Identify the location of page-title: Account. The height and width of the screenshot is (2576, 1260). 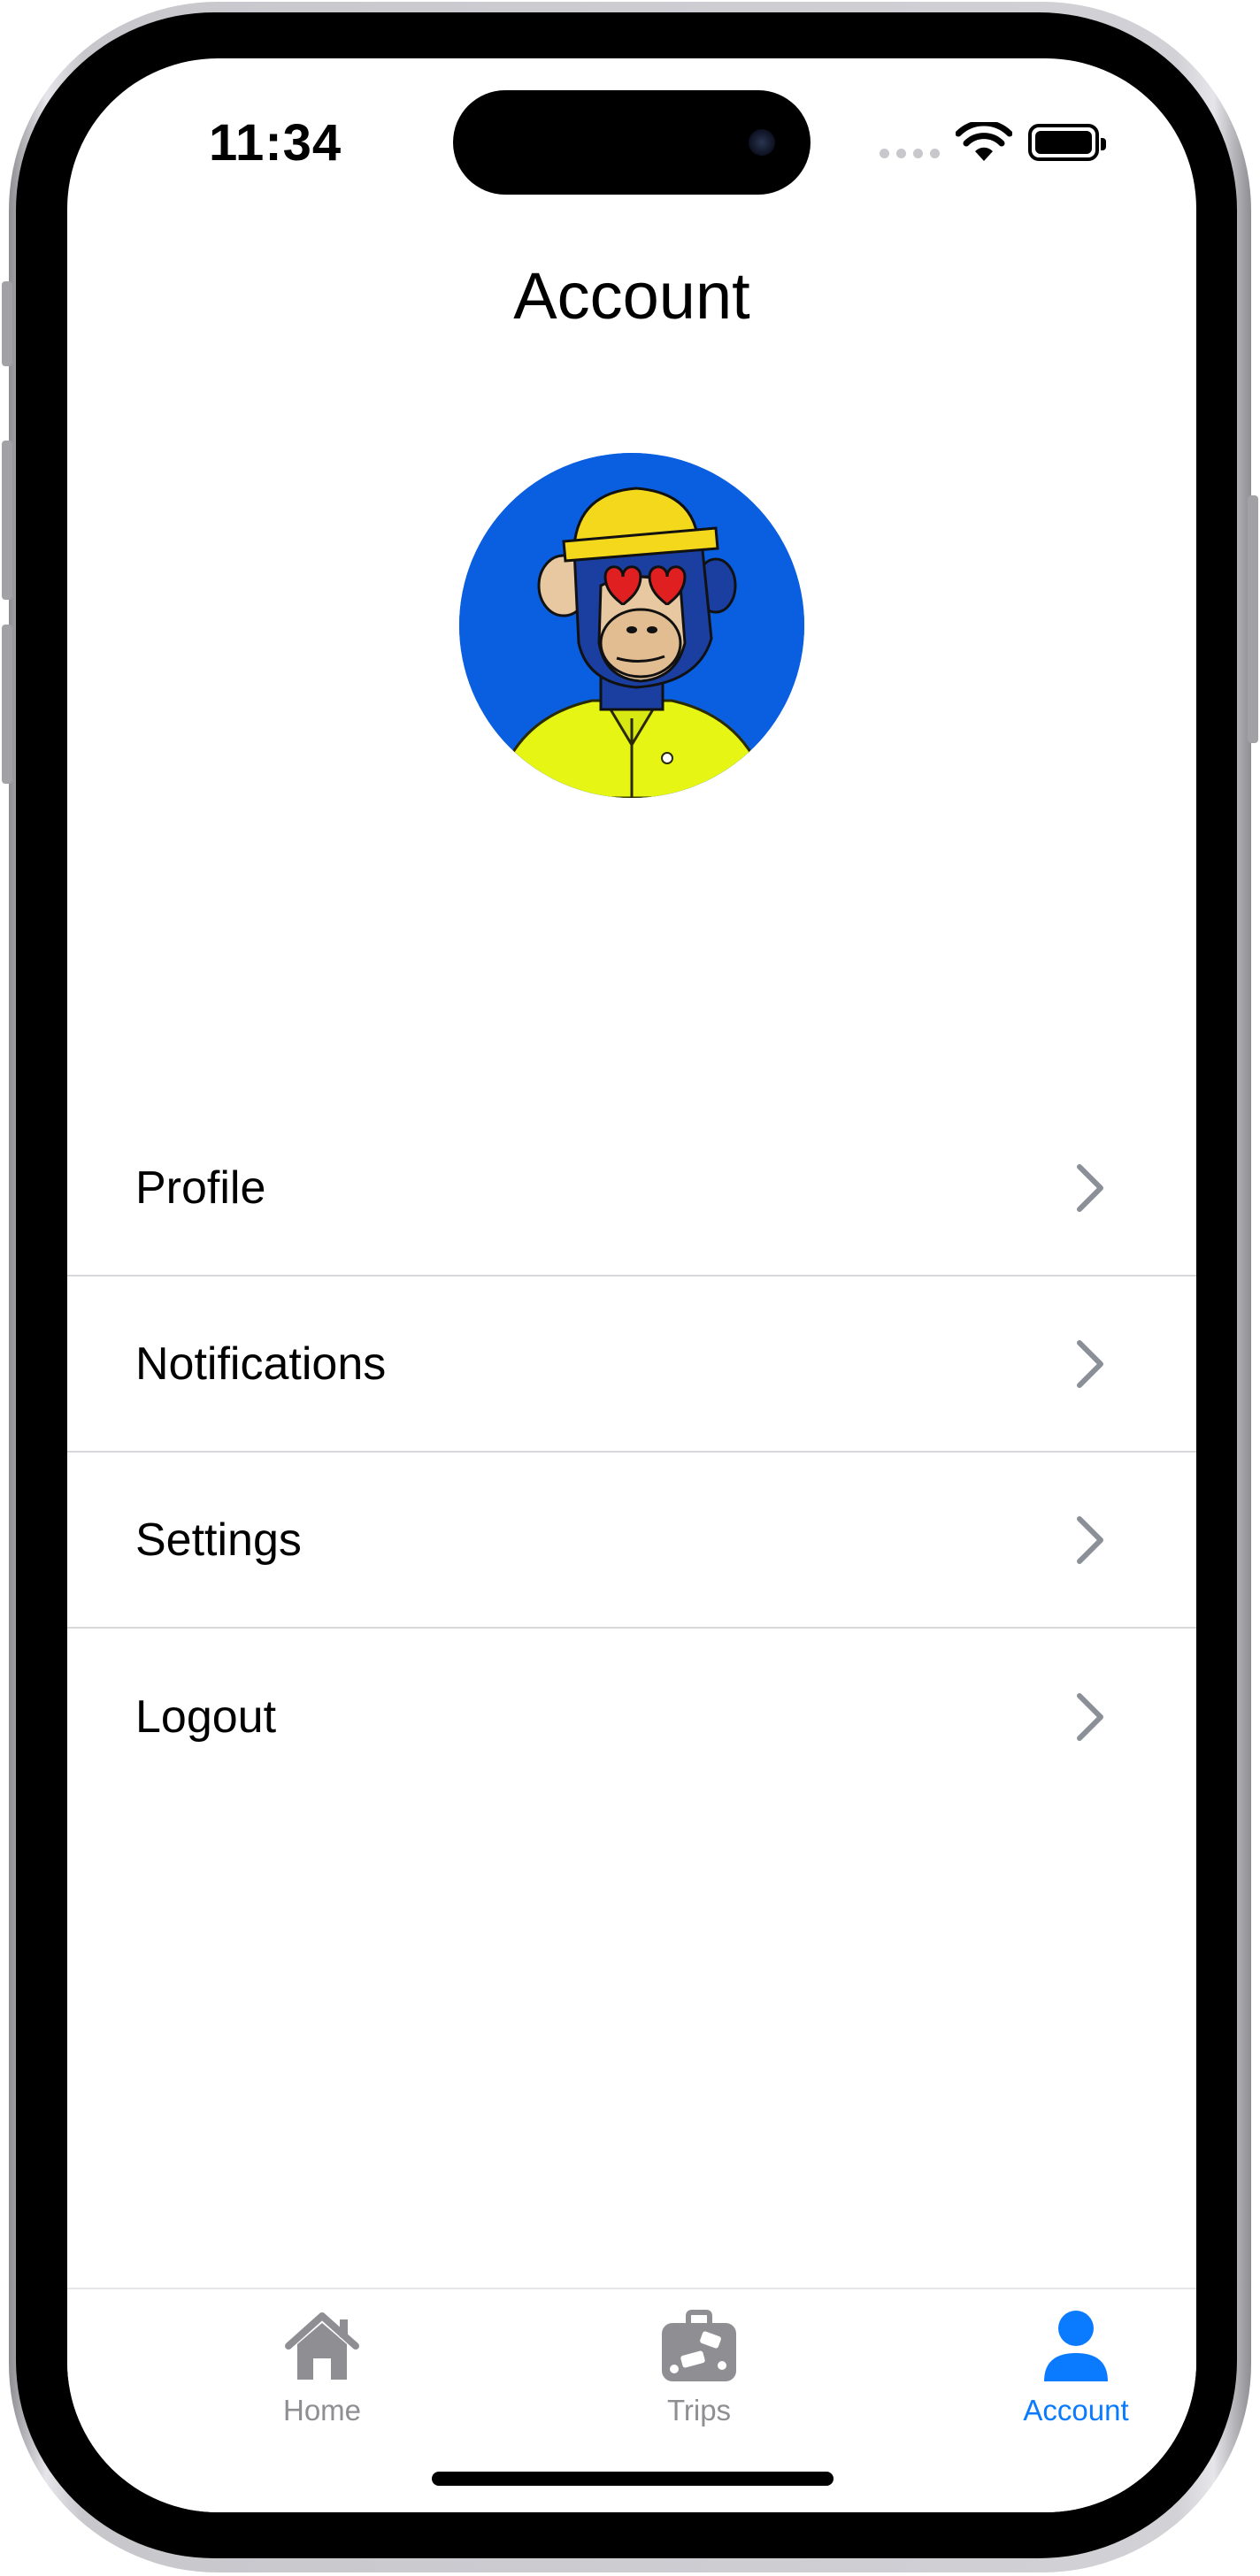
(631, 296).